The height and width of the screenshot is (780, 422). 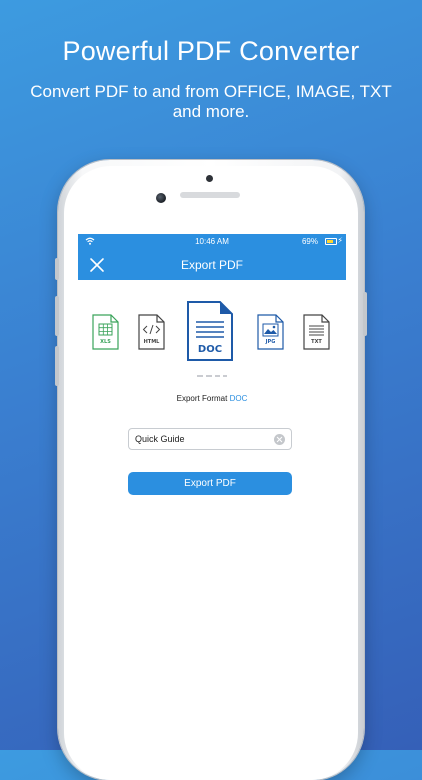 What do you see at coordinates (331, 241) in the screenshot?
I see `battery-icon` at bounding box center [331, 241].